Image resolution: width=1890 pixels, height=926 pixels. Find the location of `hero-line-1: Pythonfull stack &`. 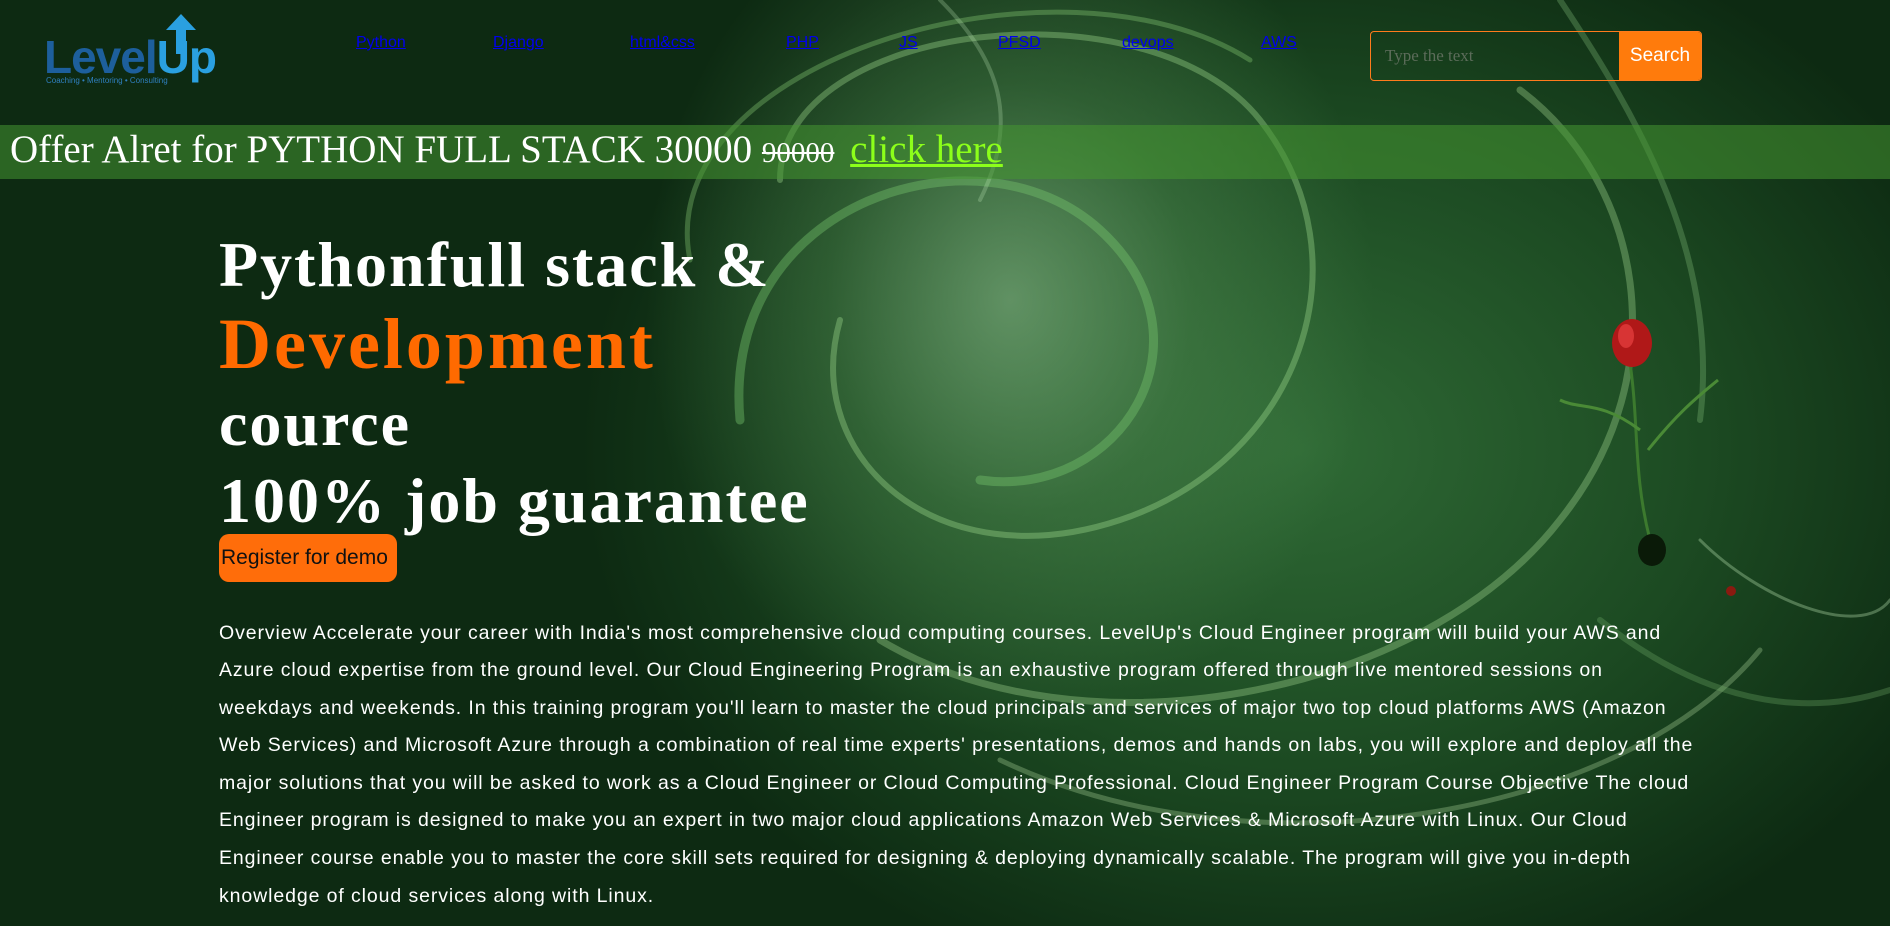

hero-line-1: Pythonfull stack & is located at coordinates (495, 264).